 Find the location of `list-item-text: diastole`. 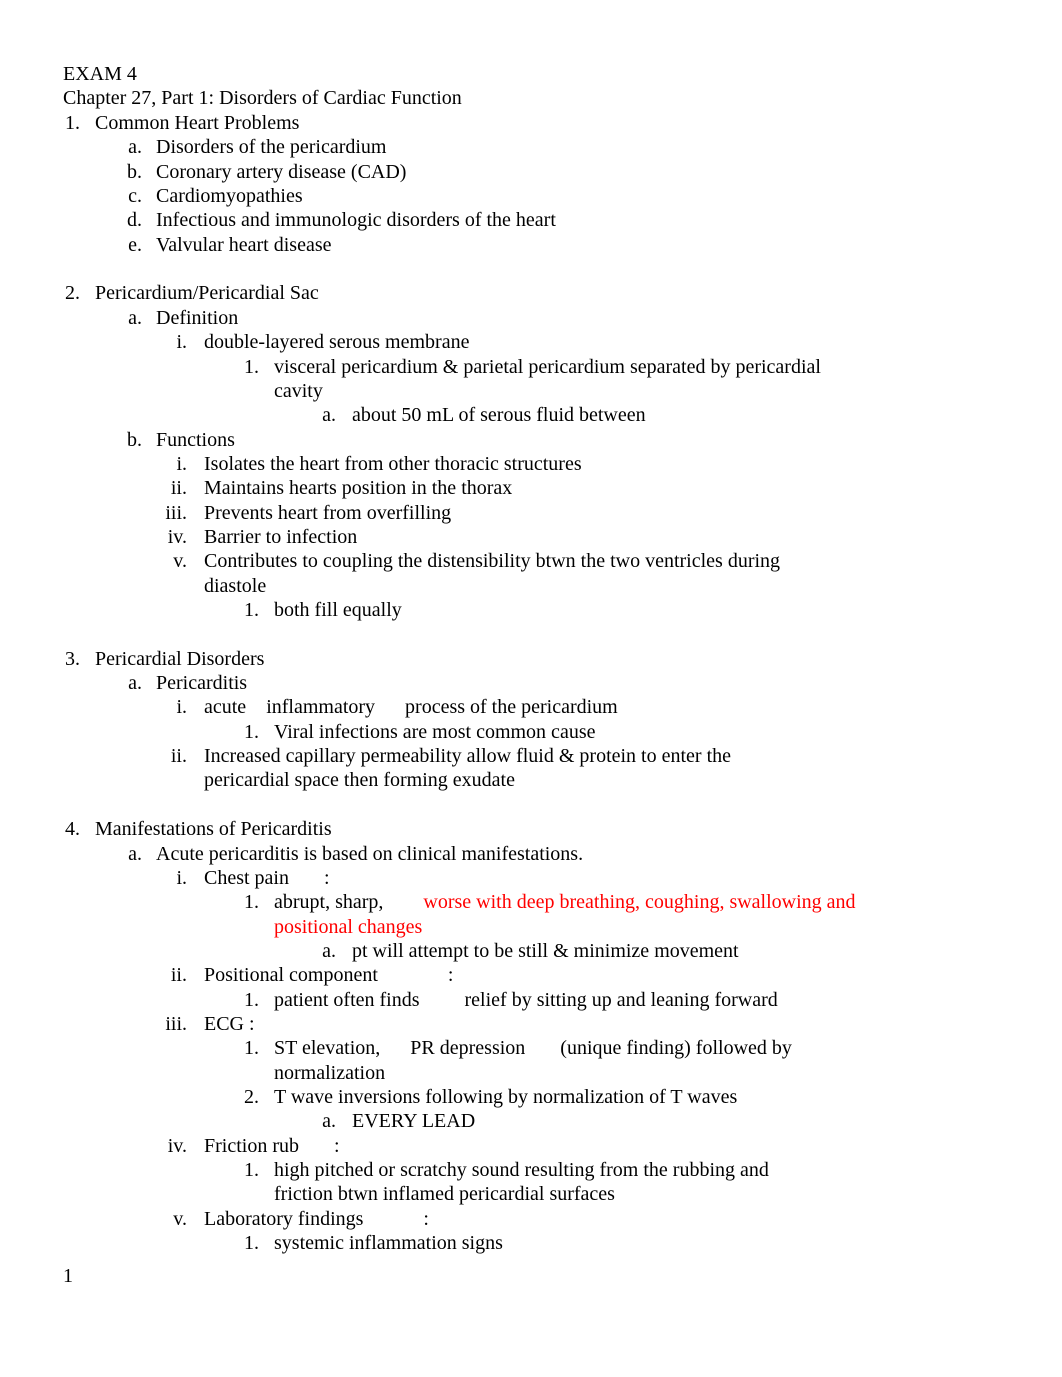

list-item-text: diastole is located at coordinates (235, 586).